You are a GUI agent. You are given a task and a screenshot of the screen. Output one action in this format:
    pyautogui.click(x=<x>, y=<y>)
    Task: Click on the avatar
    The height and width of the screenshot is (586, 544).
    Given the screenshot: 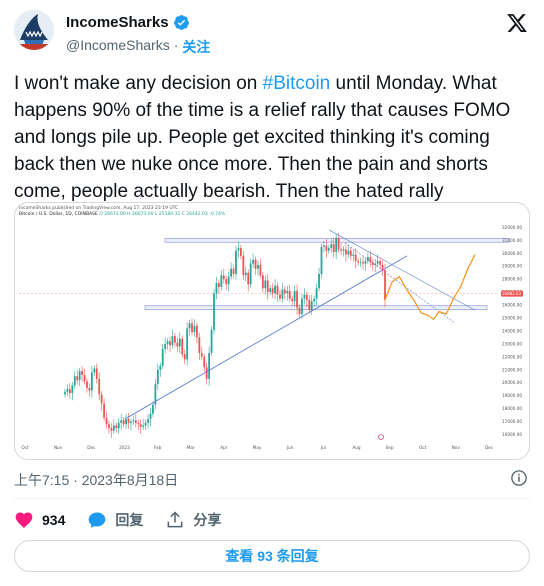 What is the action you would take?
    pyautogui.click(x=34, y=30)
    